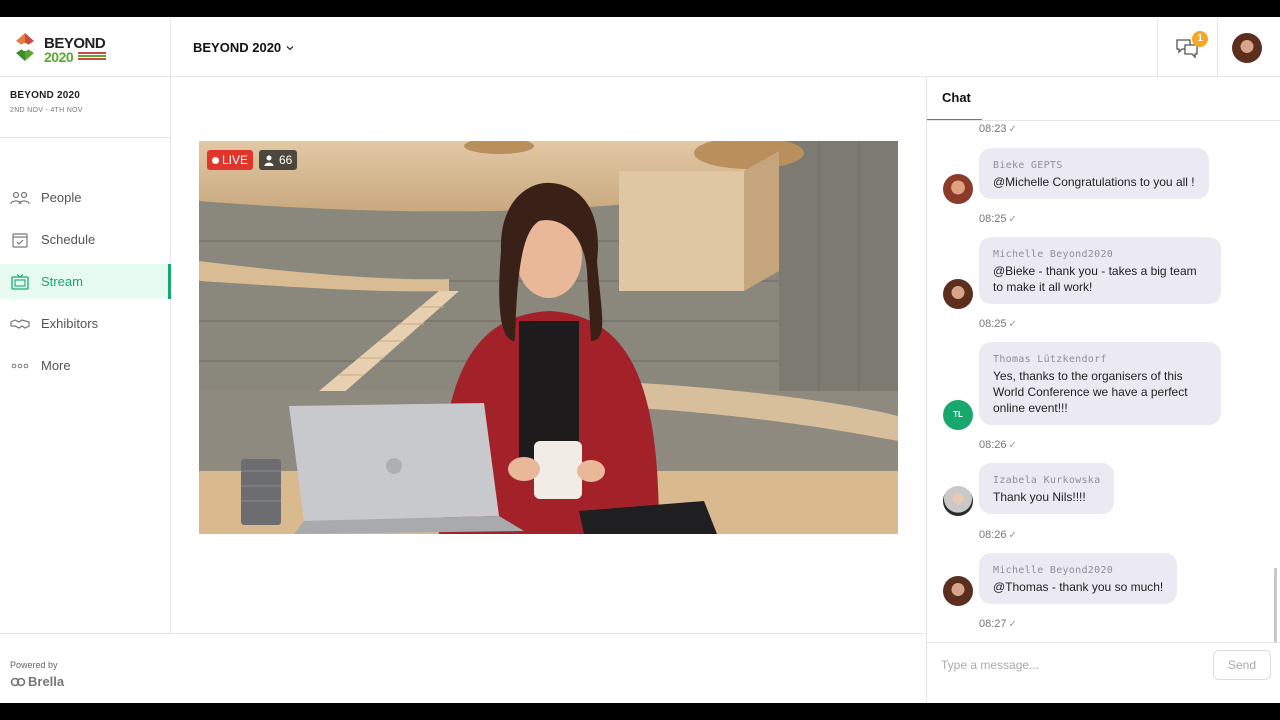 The image size is (1280, 720). What do you see at coordinates (1047, 488) in the screenshot?
I see `chat-message: Izabela Kurkowska Thank you Nils!!!!` at bounding box center [1047, 488].